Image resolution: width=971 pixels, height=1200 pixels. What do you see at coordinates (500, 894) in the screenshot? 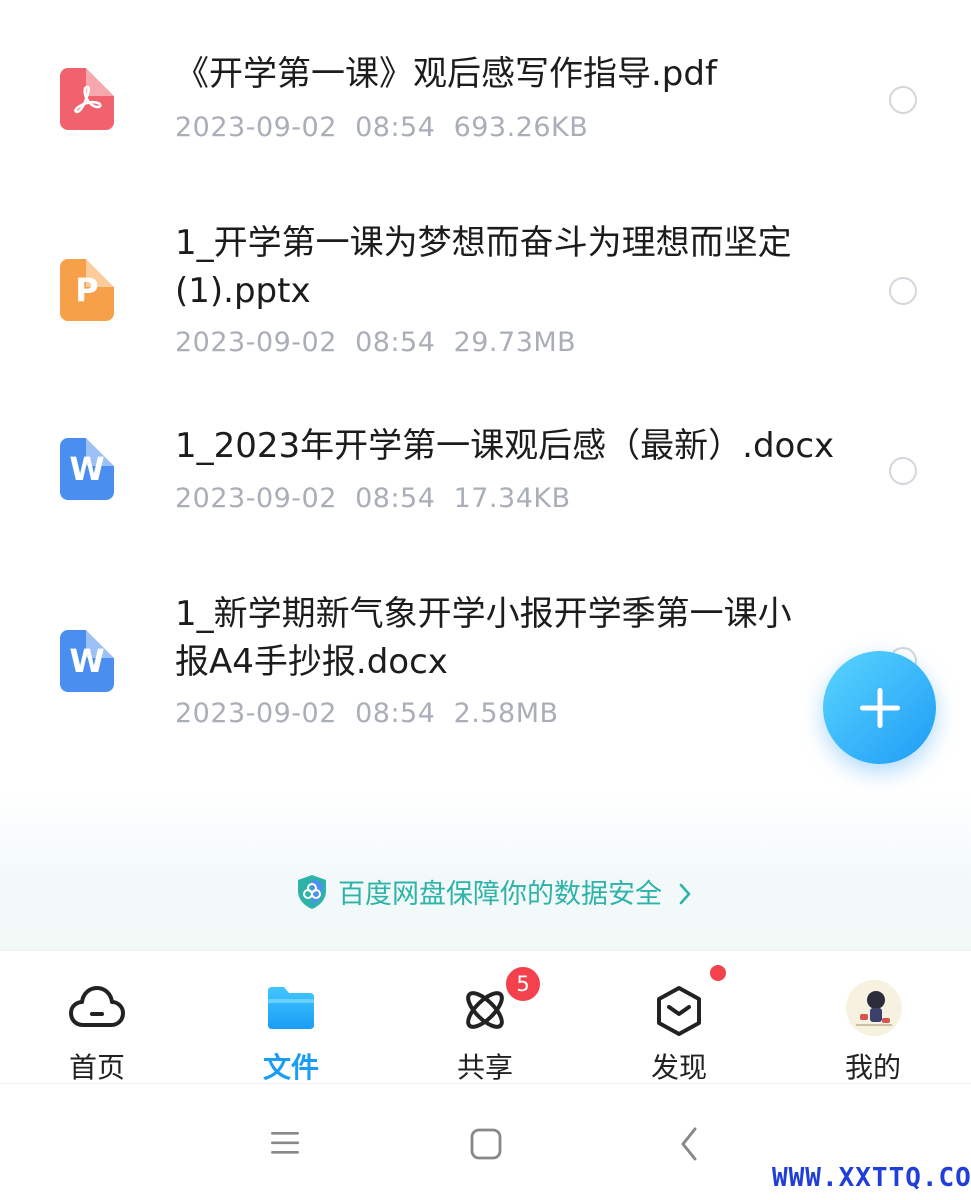
I see `security-banner-text: 百度网盘保障你的数据安全` at bounding box center [500, 894].